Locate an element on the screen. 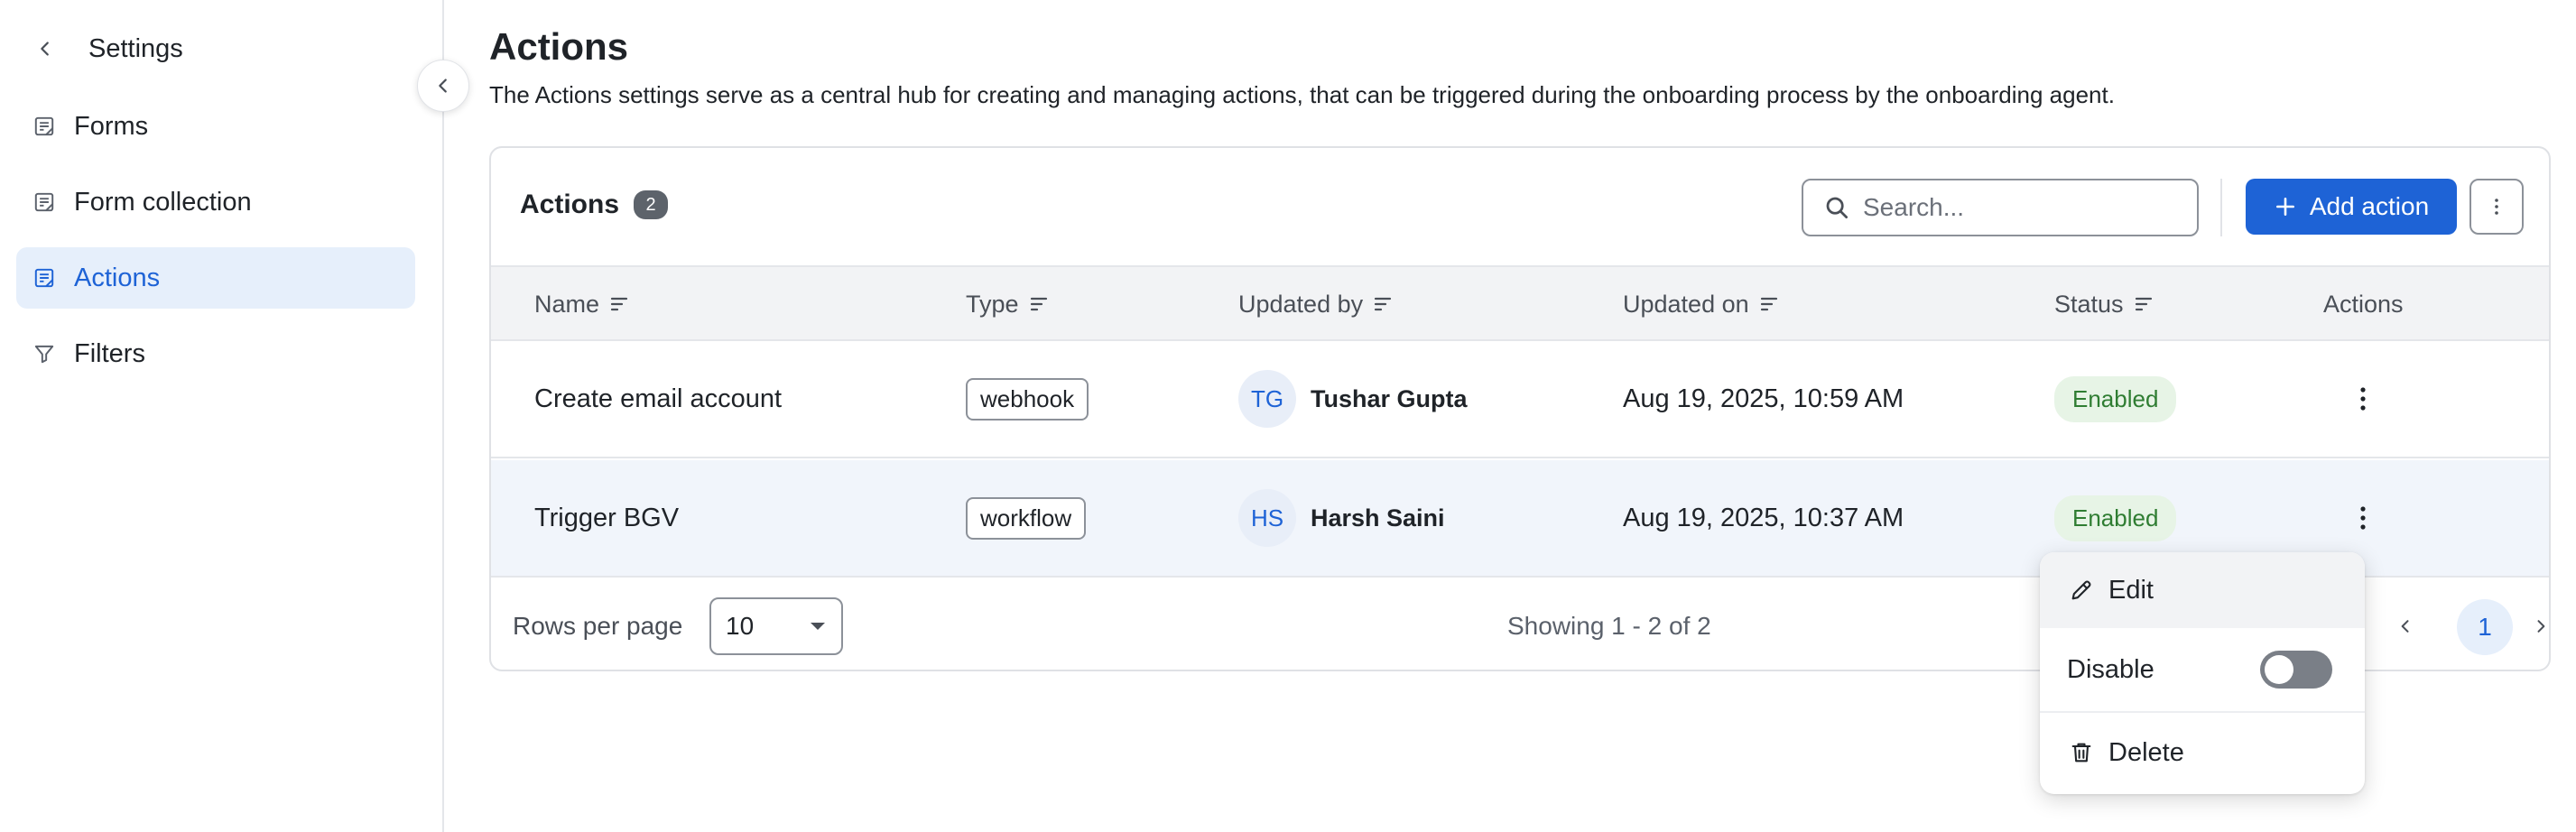  toggle-knob is located at coordinates (2279, 669).